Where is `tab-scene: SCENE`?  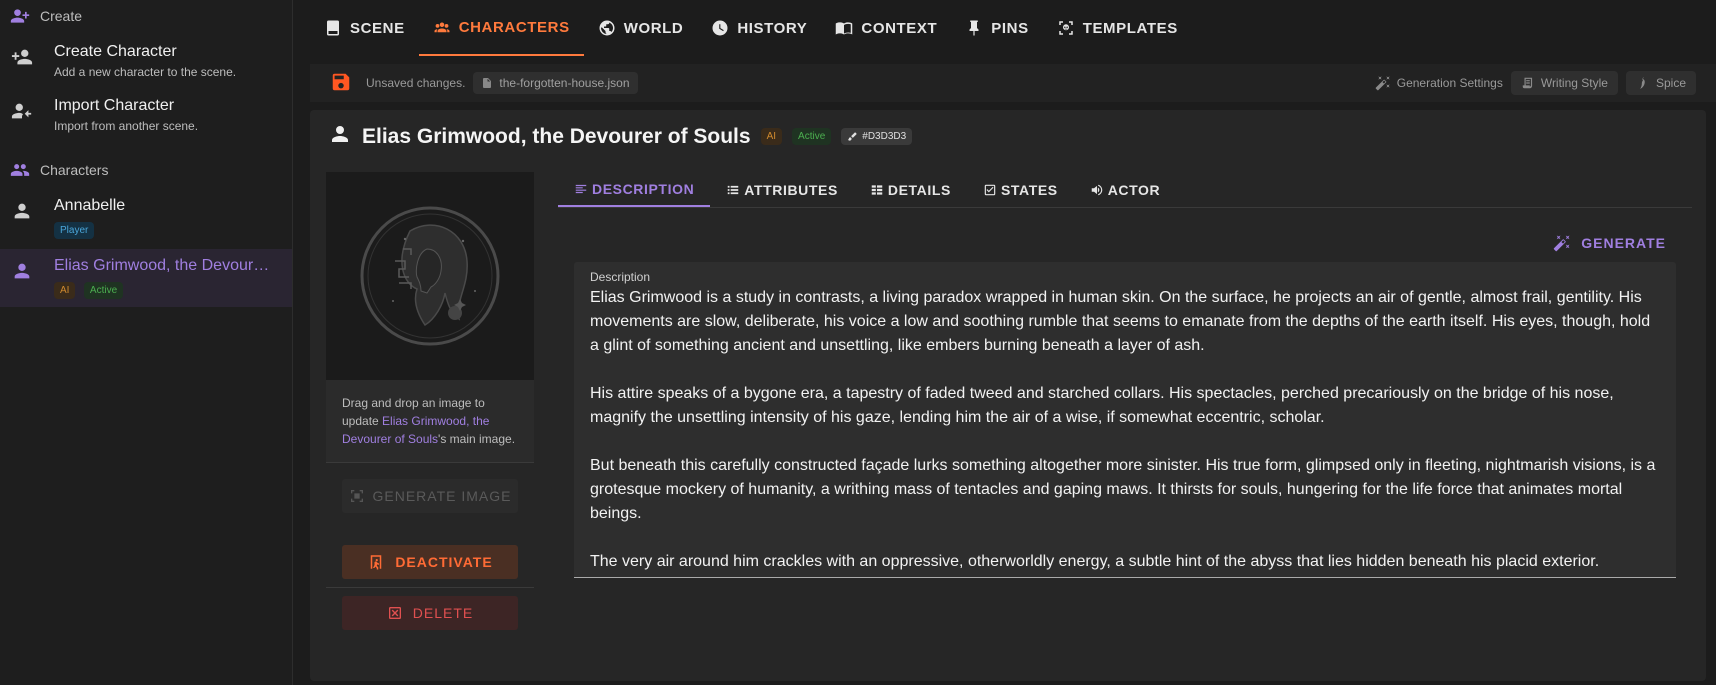
tab-scene: SCENE is located at coordinates (364, 28).